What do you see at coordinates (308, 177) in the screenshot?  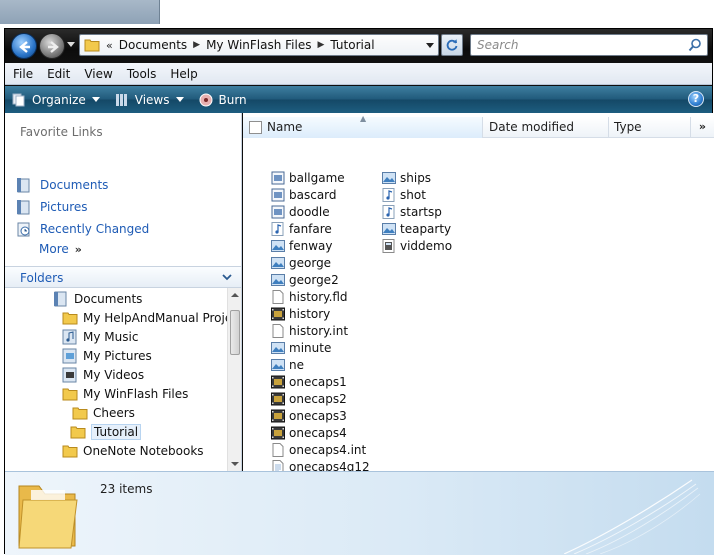 I see `file-item: ballgame` at bounding box center [308, 177].